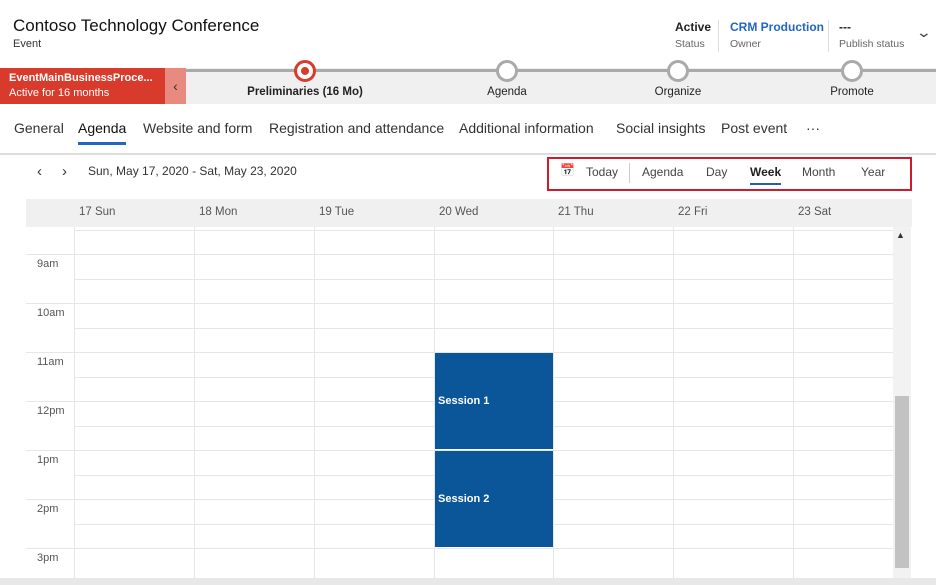  Describe the element at coordinates (766, 175) in the screenshot. I see `view-week: Week` at that location.